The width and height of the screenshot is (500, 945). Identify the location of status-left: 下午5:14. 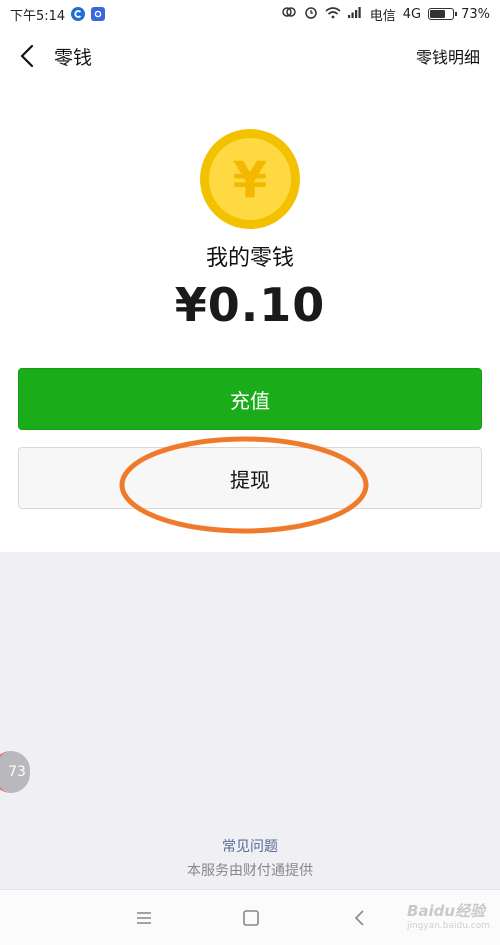
(58, 14).